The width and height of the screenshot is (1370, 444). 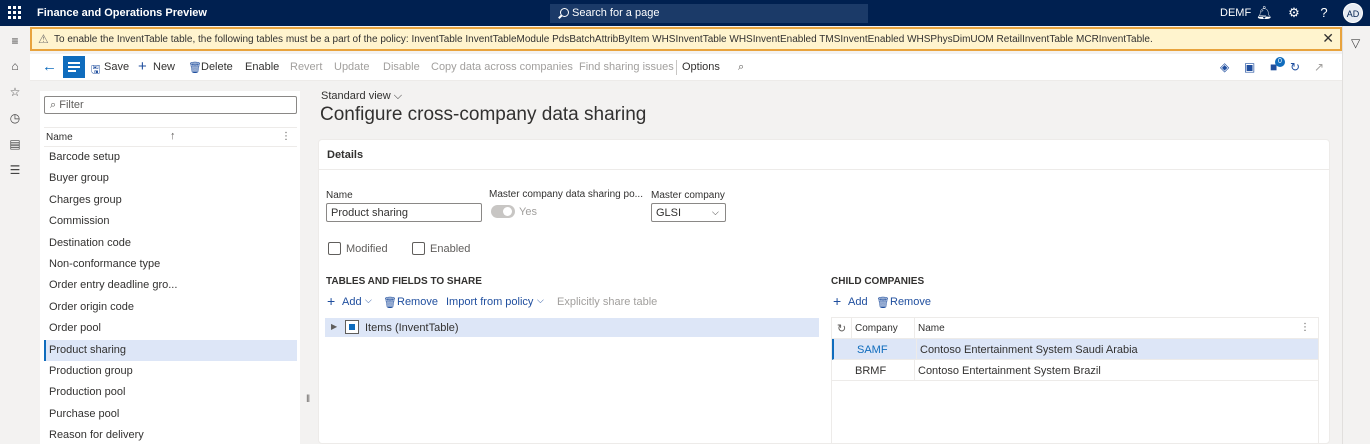 What do you see at coordinates (170, 307) in the screenshot?
I see `list-item: Order origin code` at bounding box center [170, 307].